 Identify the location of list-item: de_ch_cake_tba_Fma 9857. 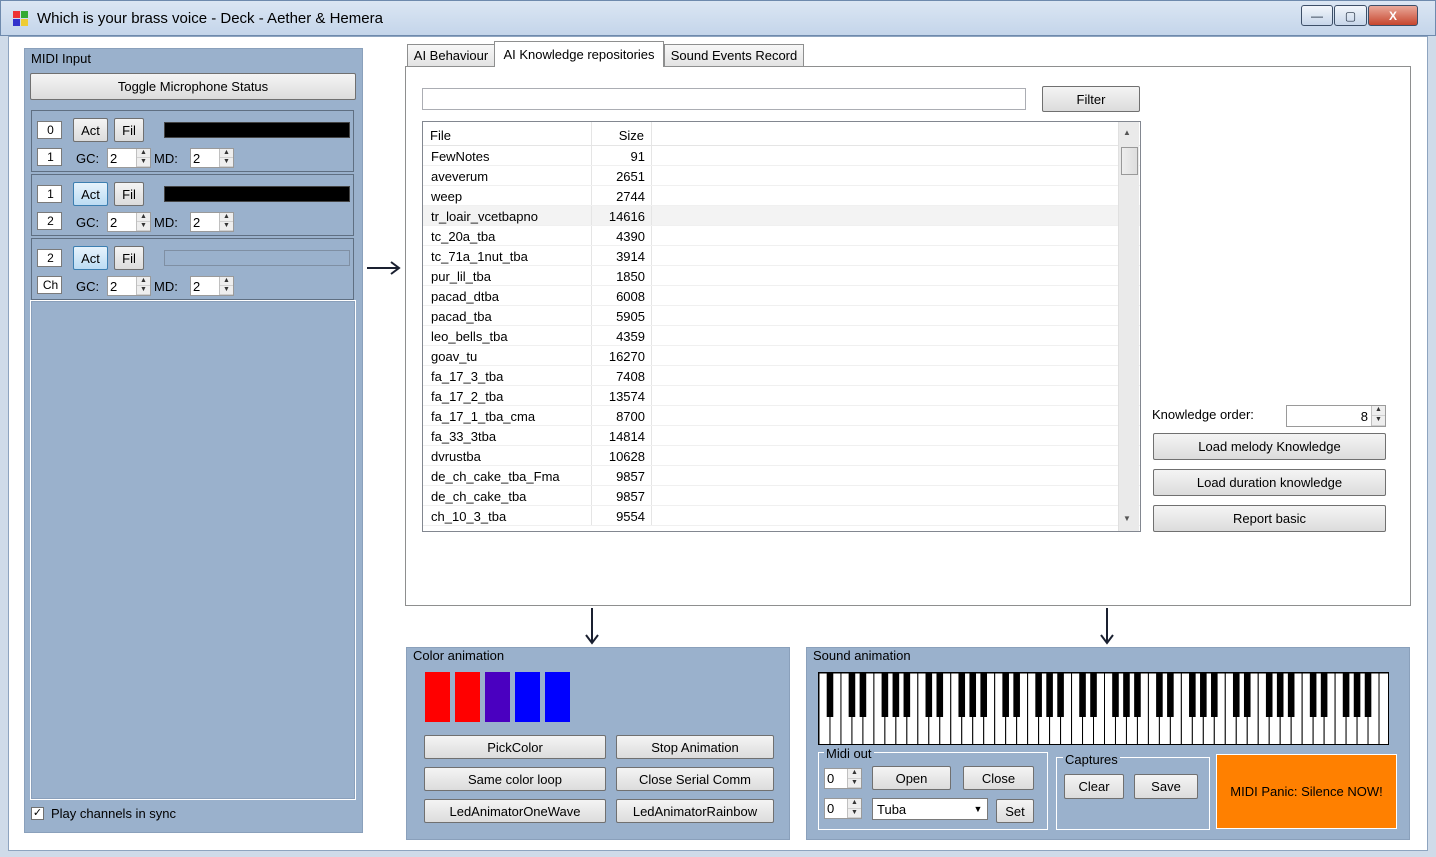
(781, 476).